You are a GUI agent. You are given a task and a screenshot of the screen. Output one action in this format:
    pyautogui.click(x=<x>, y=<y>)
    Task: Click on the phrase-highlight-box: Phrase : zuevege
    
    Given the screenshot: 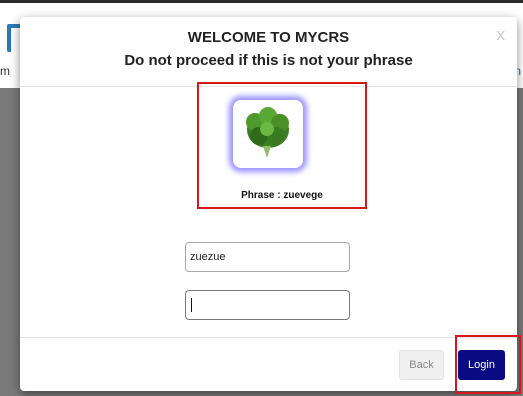 What is the action you would take?
    pyautogui.click(x=282, y=145)
    